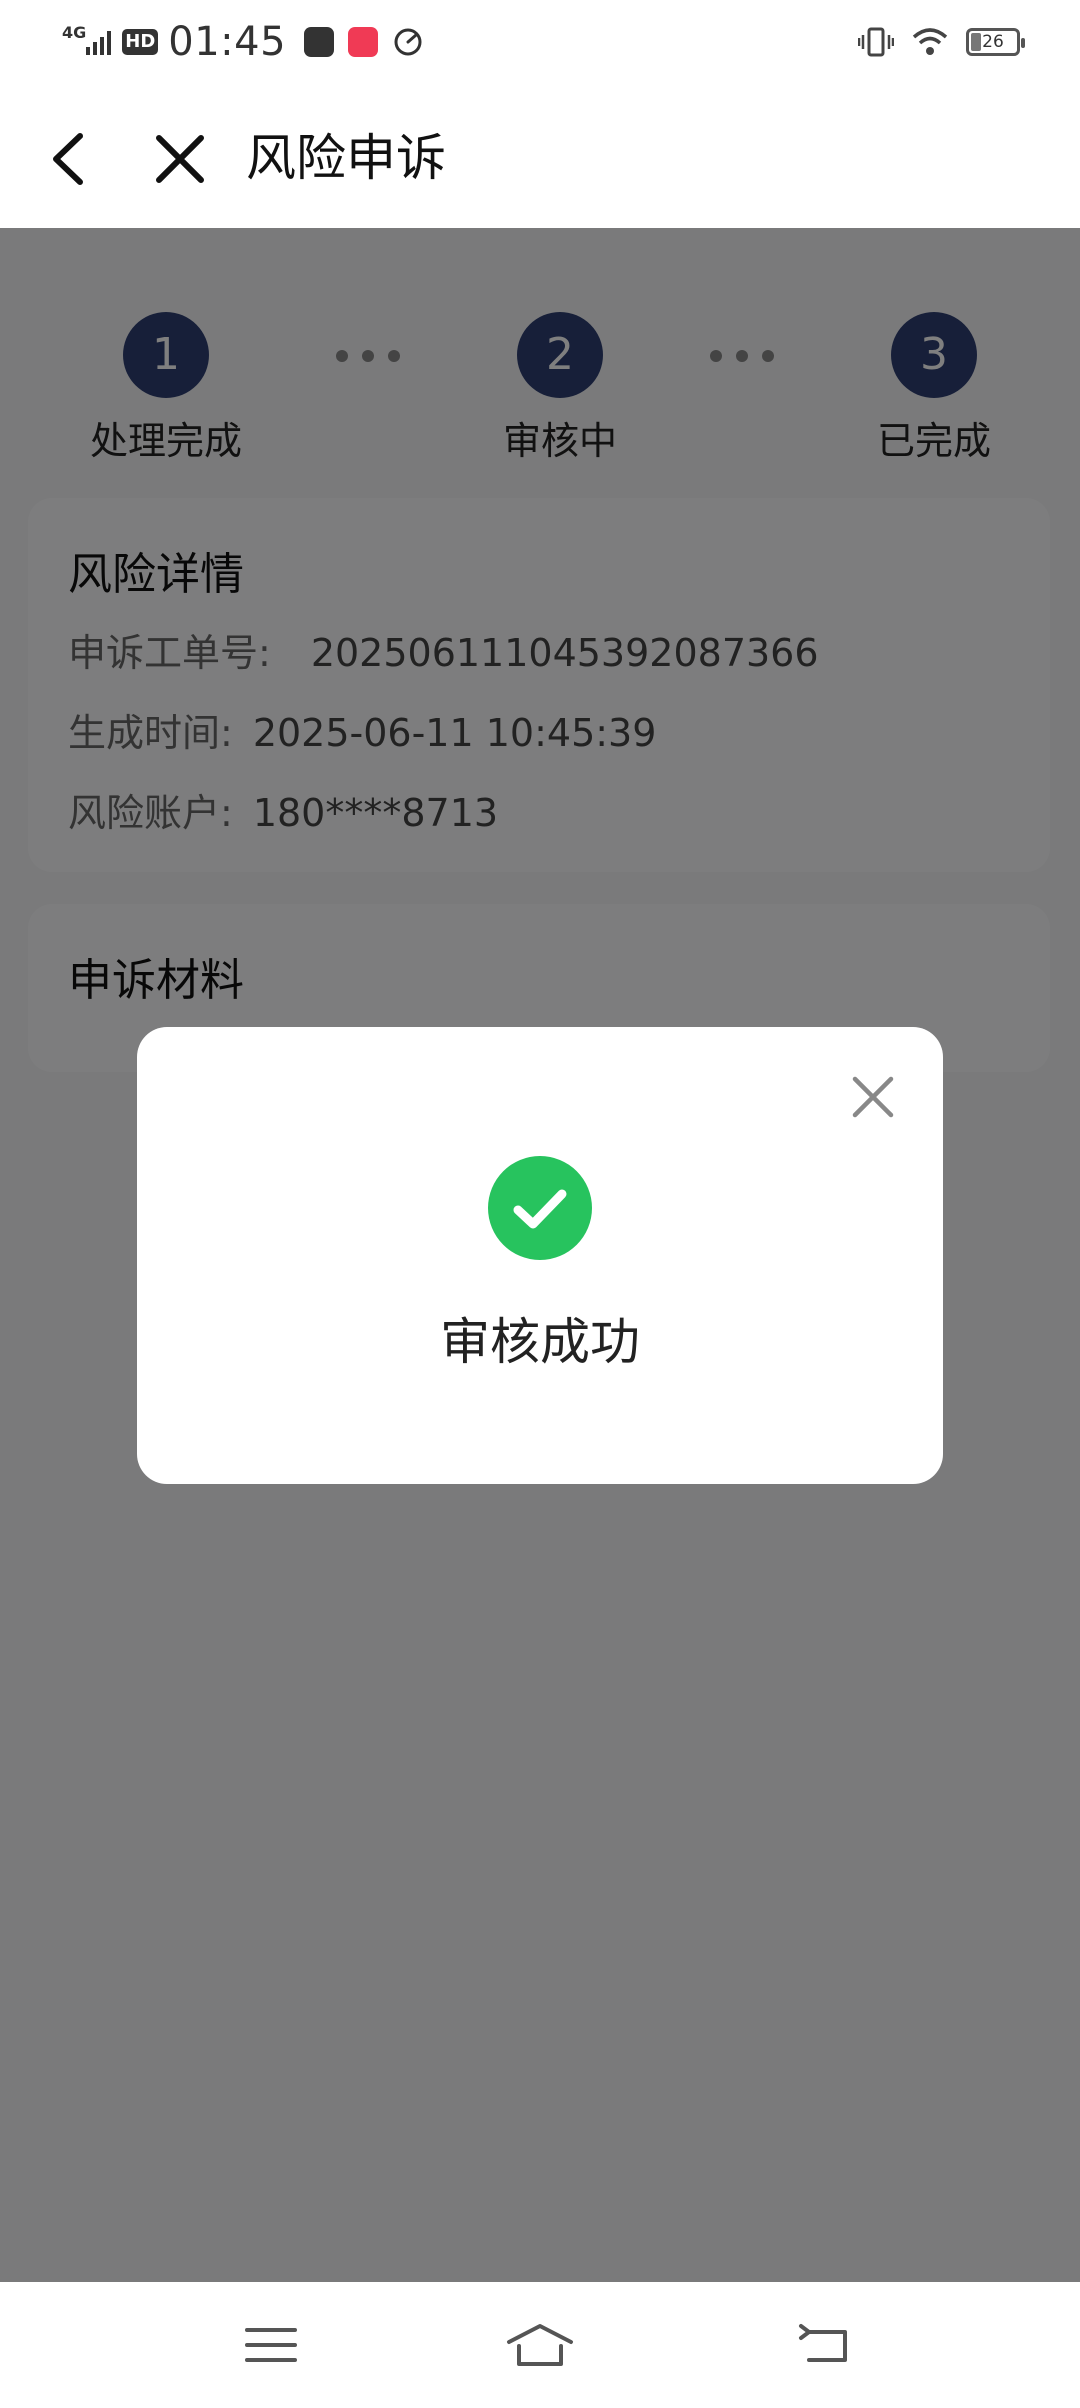 Image resolution: width=1080 pixels, height=2408 pixels. I want to click on status-left: 4G HD 01:45, so click(243, 42).